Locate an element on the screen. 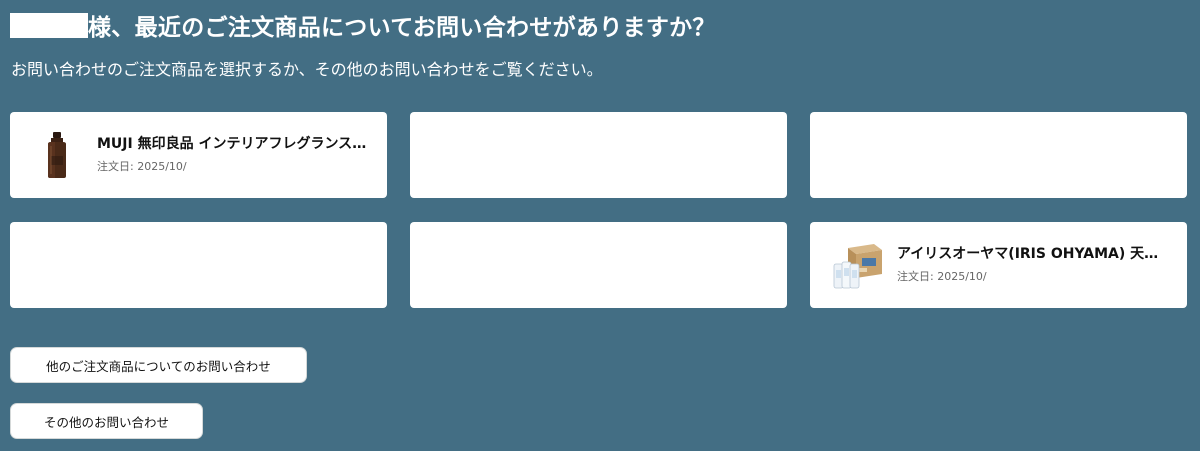 The image size is (1200, 451). page-subtitle: お問い合わせのご注文商品を選択するか、その他のお問い合わせをご覧ください。 is located at coordinates (307, 69).